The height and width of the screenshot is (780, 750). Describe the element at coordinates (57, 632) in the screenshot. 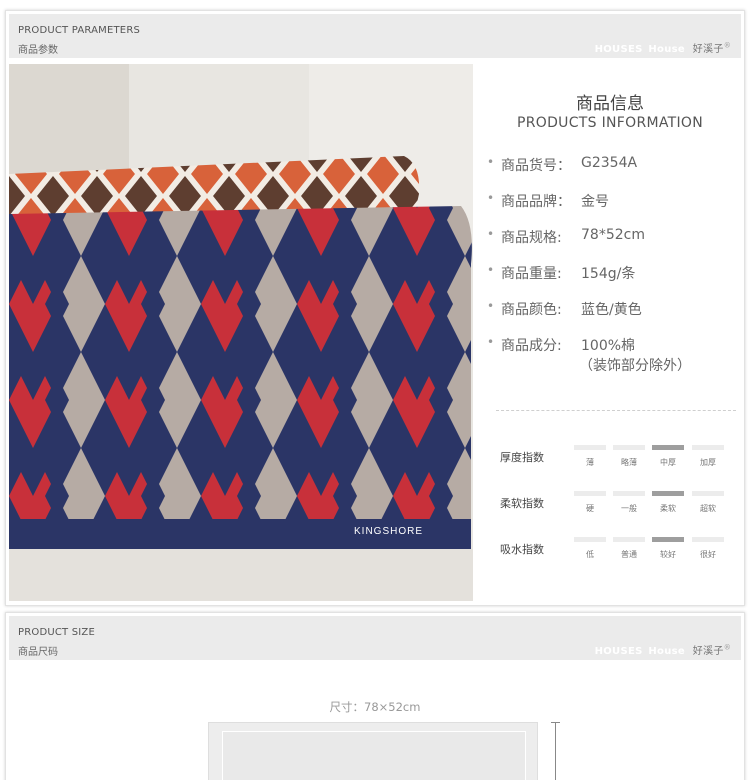

I see `section-title-en: PRODUCT SIZE` at that location.